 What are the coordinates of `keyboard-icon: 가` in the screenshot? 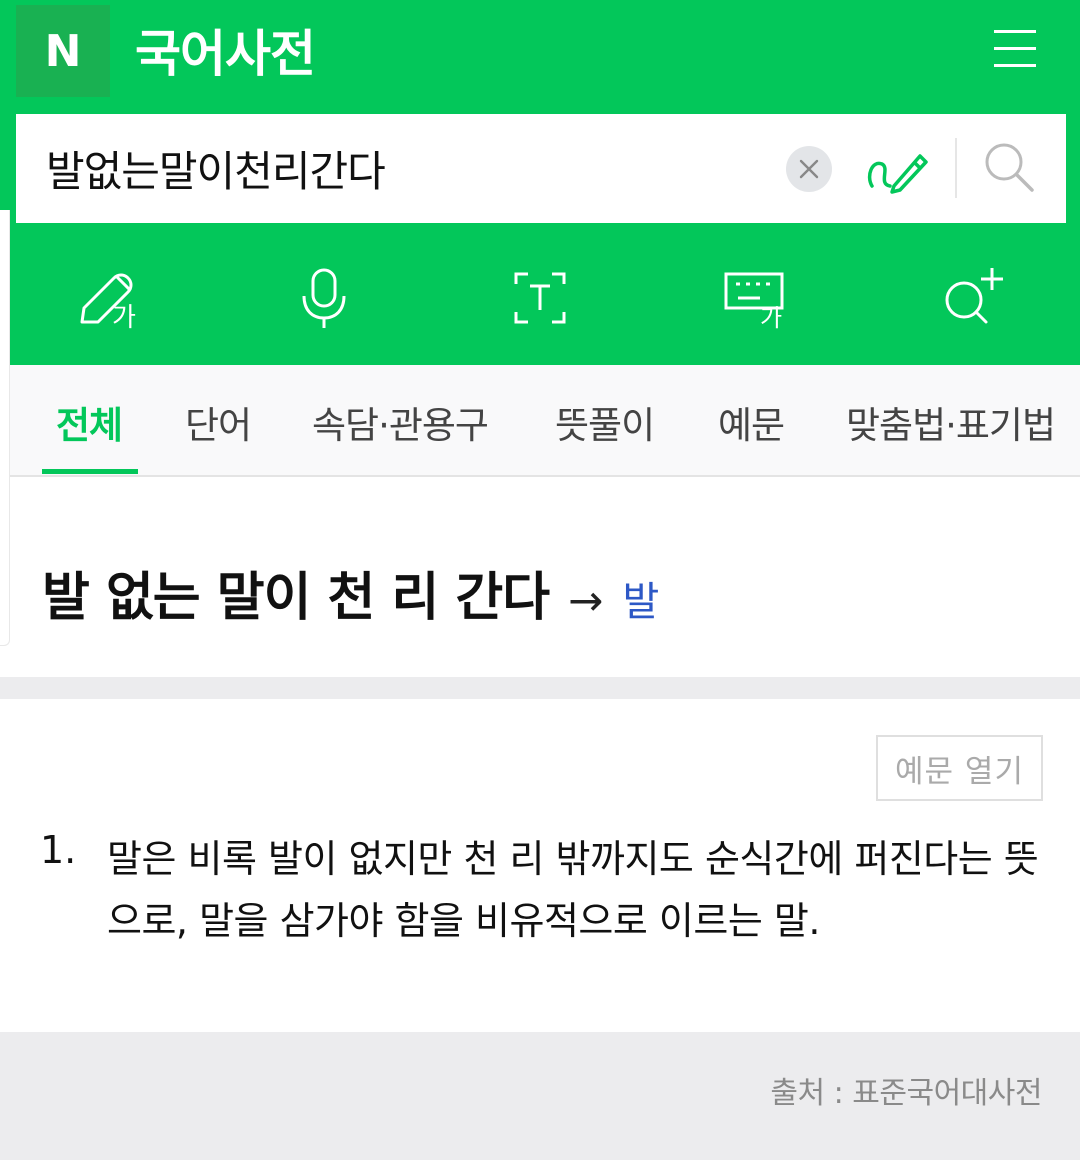 It's located at (756, 298).